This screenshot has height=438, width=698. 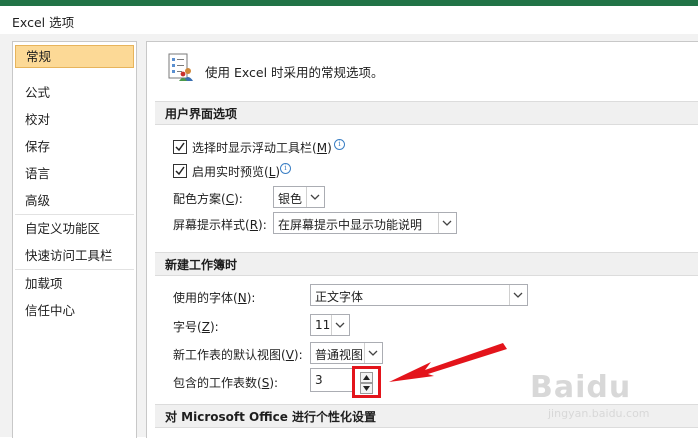 What do you see at coordinates (349, 20) in the screenshot?
I see `title-bar: Excel 选项` at bounding box center [349, 20].